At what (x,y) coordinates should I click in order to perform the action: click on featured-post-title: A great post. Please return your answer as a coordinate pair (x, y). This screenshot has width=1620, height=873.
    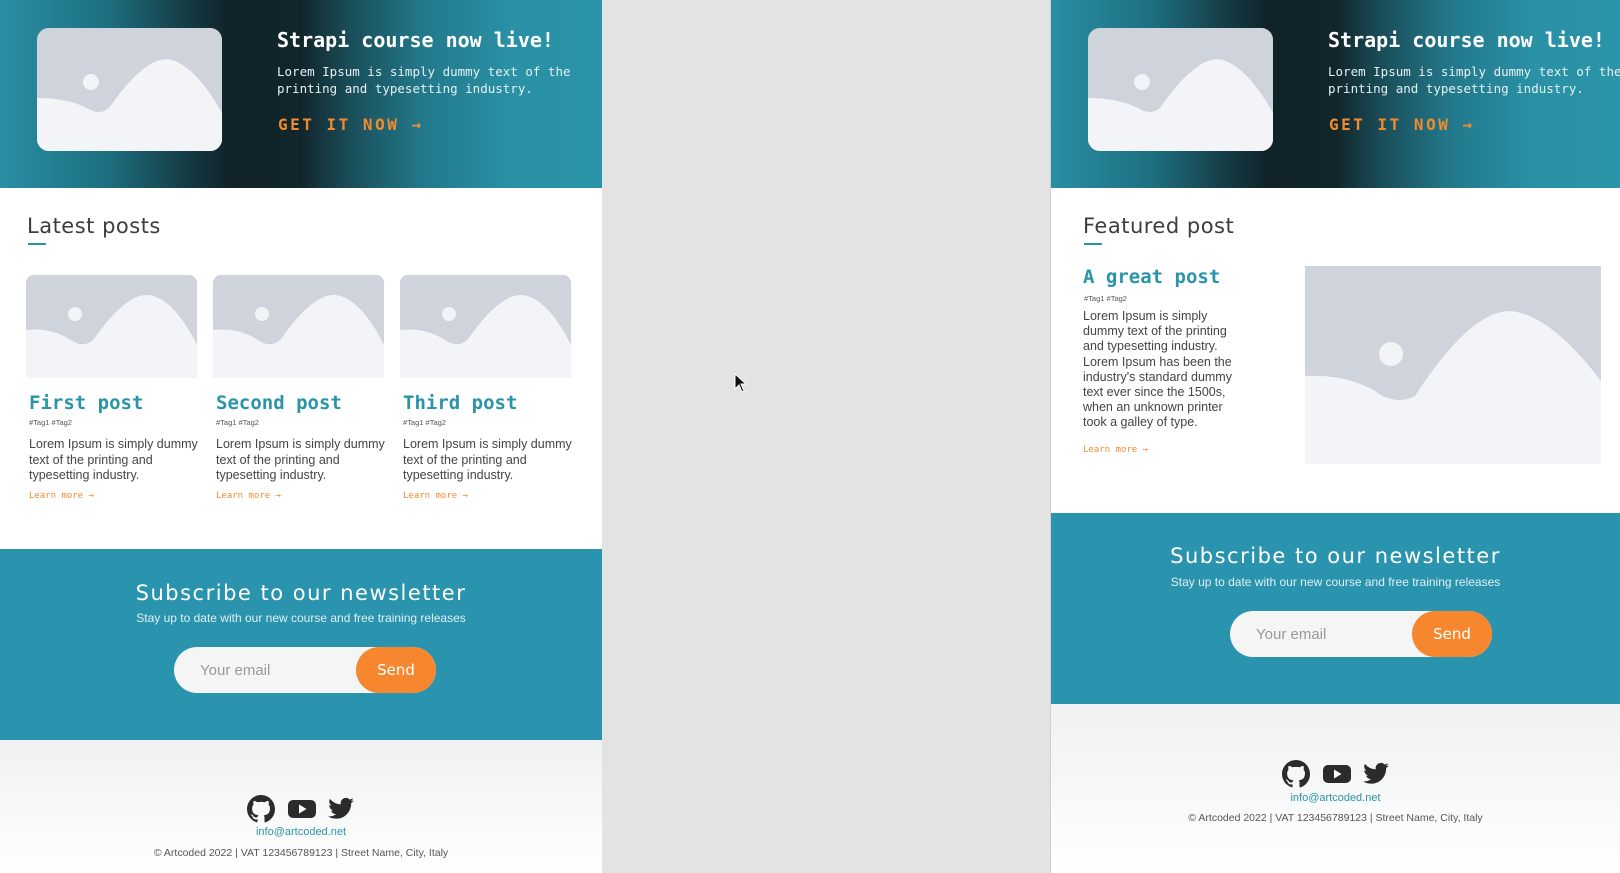
    Looking at the image, I should click on (1151, 277).